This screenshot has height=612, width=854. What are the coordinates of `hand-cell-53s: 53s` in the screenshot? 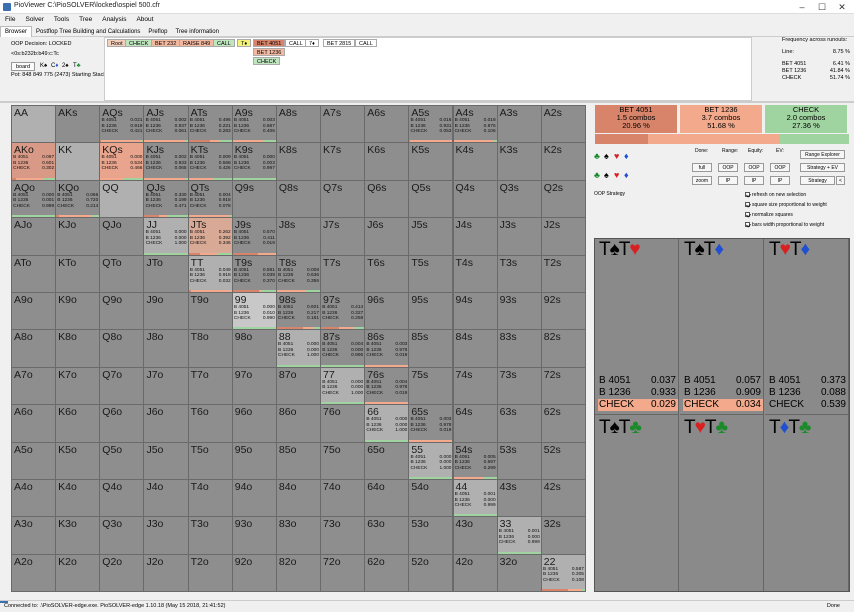 It's located at (519, 460).